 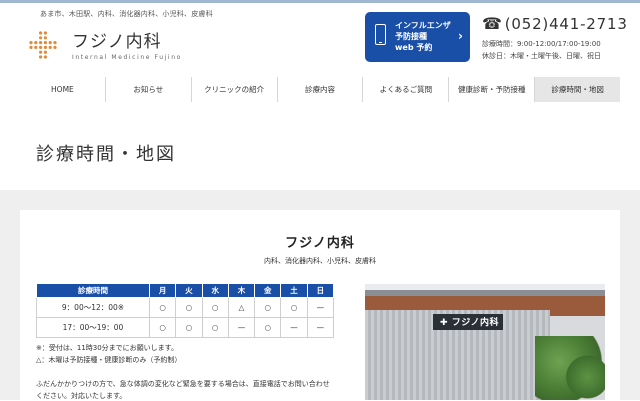 I want to click on smartphone-icon, so click(x=380, y=34).